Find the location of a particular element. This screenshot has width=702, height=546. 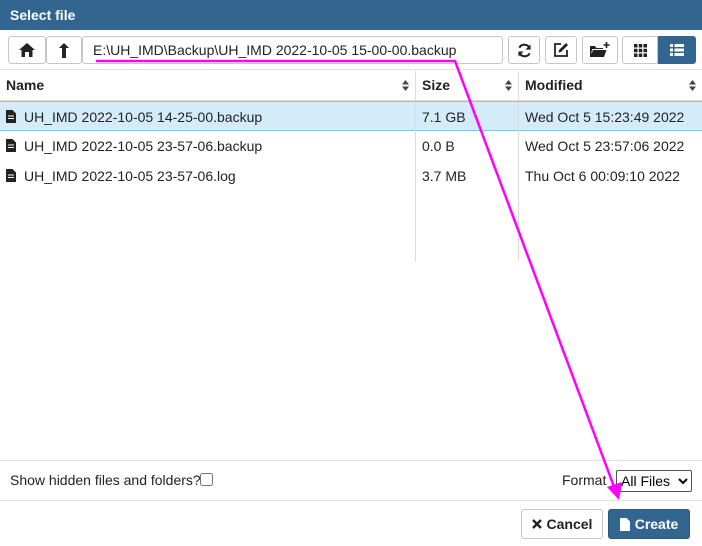

column-header-size: Size is located at coordinates (466, 85).